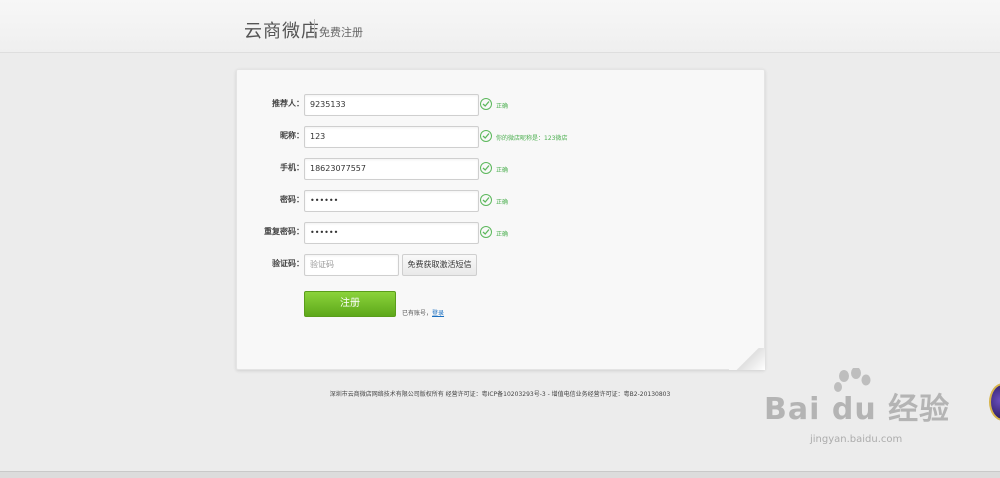 Image resolution: width=1000 pixels, height=478 pixels. What do you see at coordinates (439, 265) in the screenshot?
I see `get-sms-code-button: 免费获取激活短信` at bounding box center [439, 265].